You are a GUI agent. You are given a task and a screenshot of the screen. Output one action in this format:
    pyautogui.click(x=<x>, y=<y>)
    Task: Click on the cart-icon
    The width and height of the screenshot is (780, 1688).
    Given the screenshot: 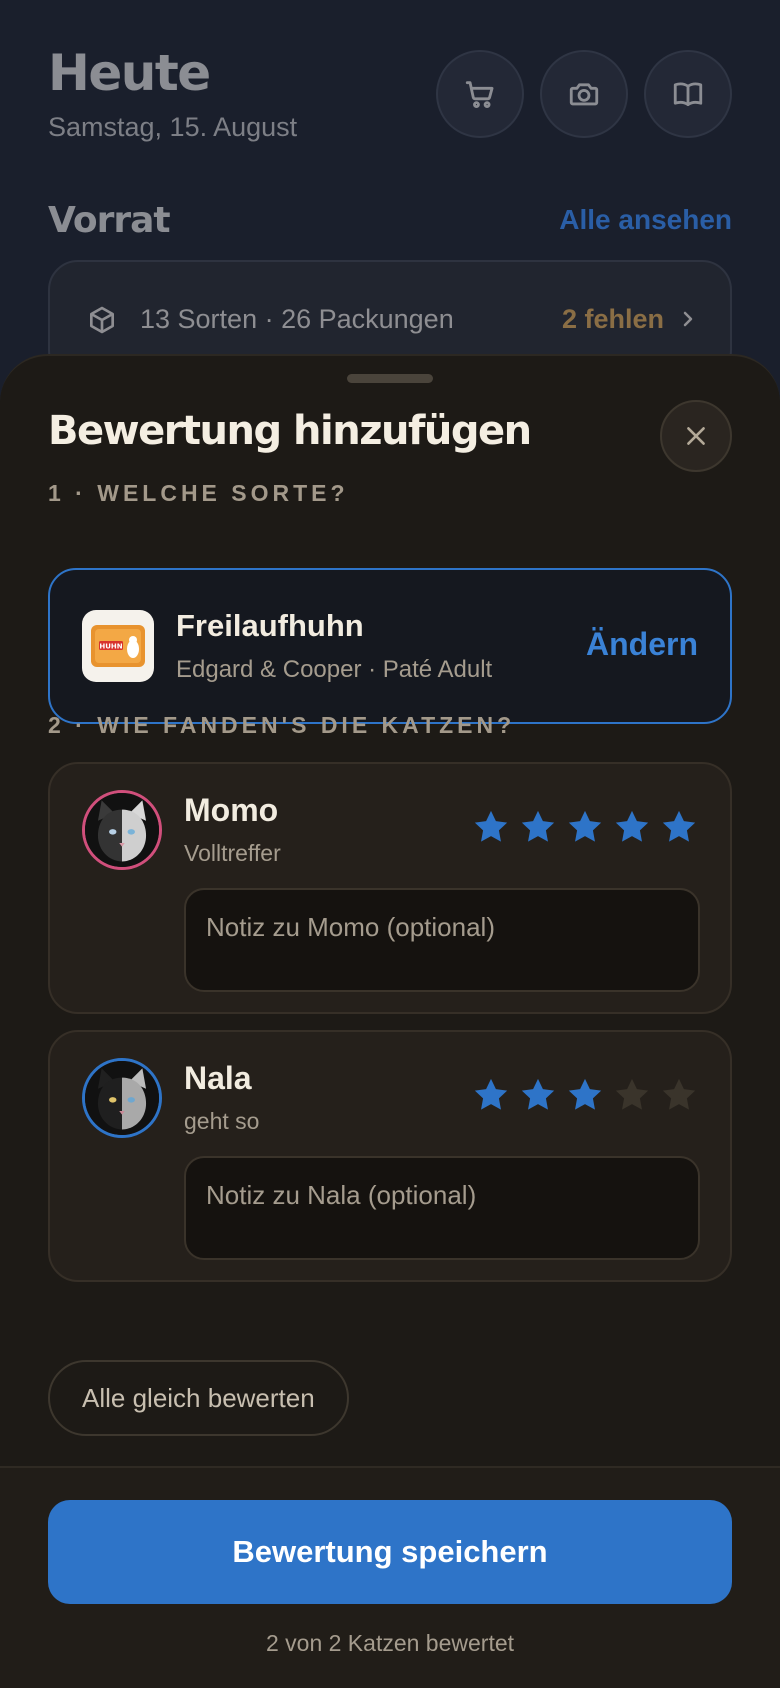 What is the action you would take?
    pyautogui.click(x=479, y=95)
    